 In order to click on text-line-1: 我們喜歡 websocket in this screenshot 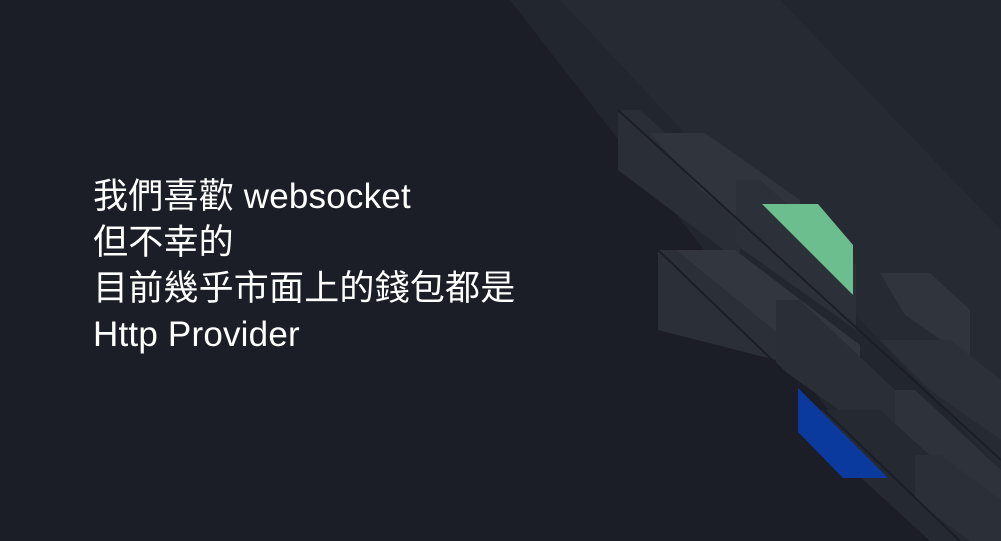, I will do `click(252, 196)`.